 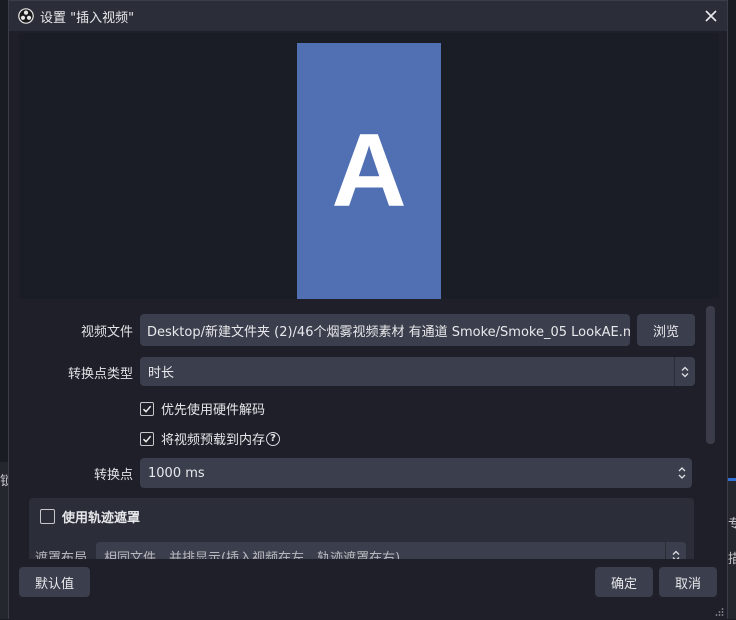 I want to click on preview-card: A, so click(x=369, y=171).